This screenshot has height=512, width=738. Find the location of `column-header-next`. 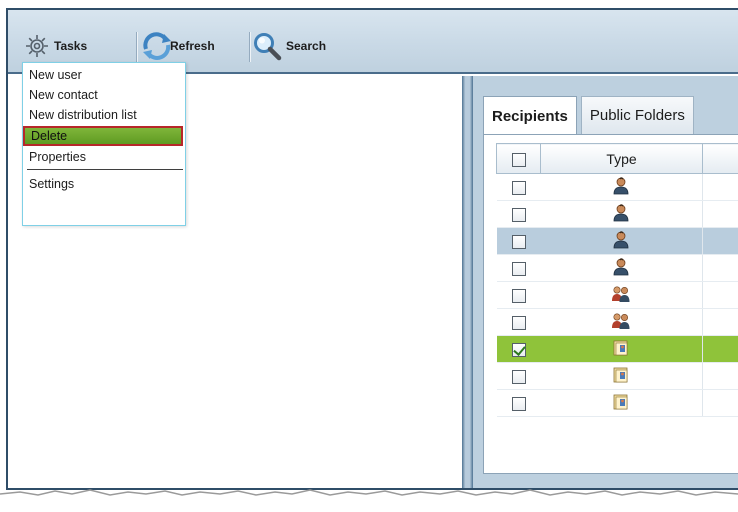

column-header-next is located at coordinates (720, 158).